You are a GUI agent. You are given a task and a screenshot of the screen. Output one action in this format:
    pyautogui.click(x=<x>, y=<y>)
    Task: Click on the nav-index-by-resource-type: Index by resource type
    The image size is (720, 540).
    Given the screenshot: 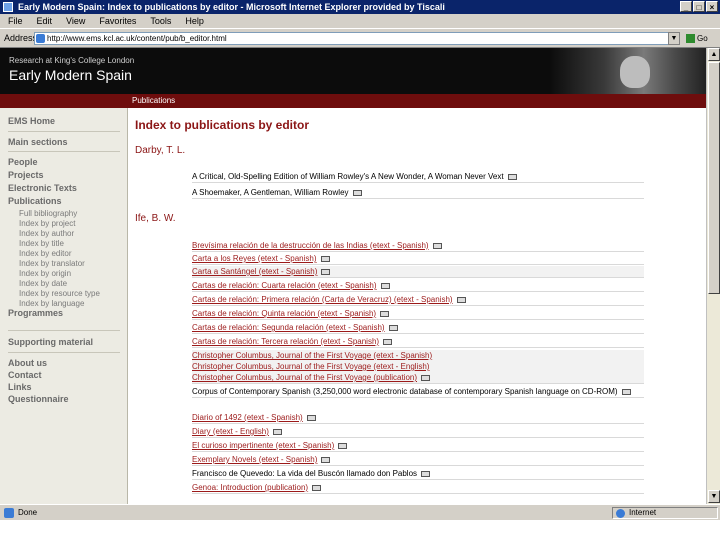 What is the action you would take?
    pyautogui.click(x=59, y=293)
    